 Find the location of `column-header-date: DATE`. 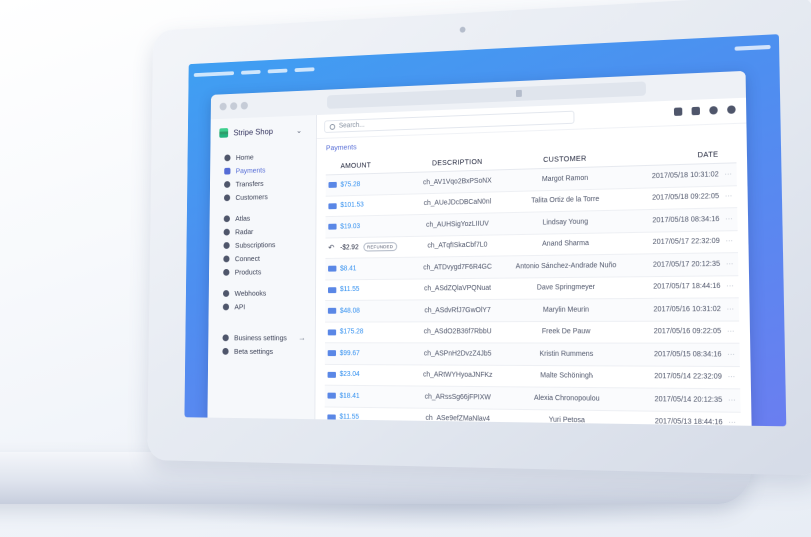

column-header-date: DATE is located at coordinates (670, 155).